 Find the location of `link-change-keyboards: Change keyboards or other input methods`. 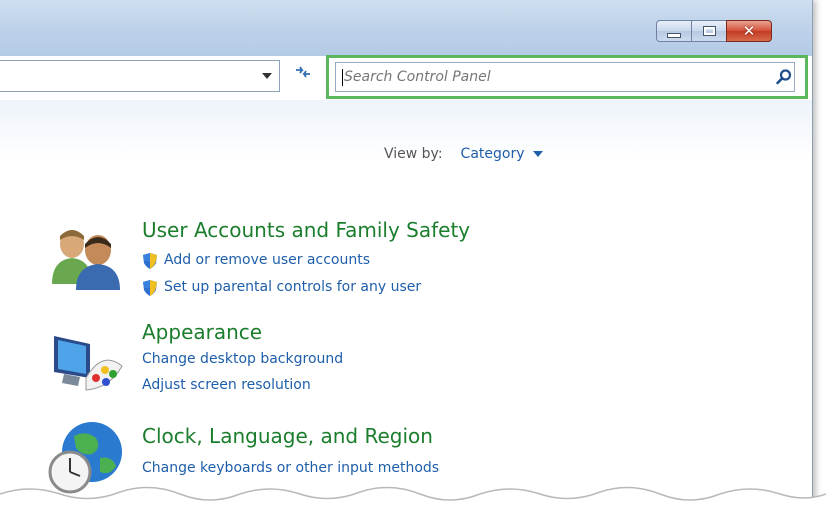

link-change-keyboards: Change keyboards or other input methods is located at coordinates (290, 468).